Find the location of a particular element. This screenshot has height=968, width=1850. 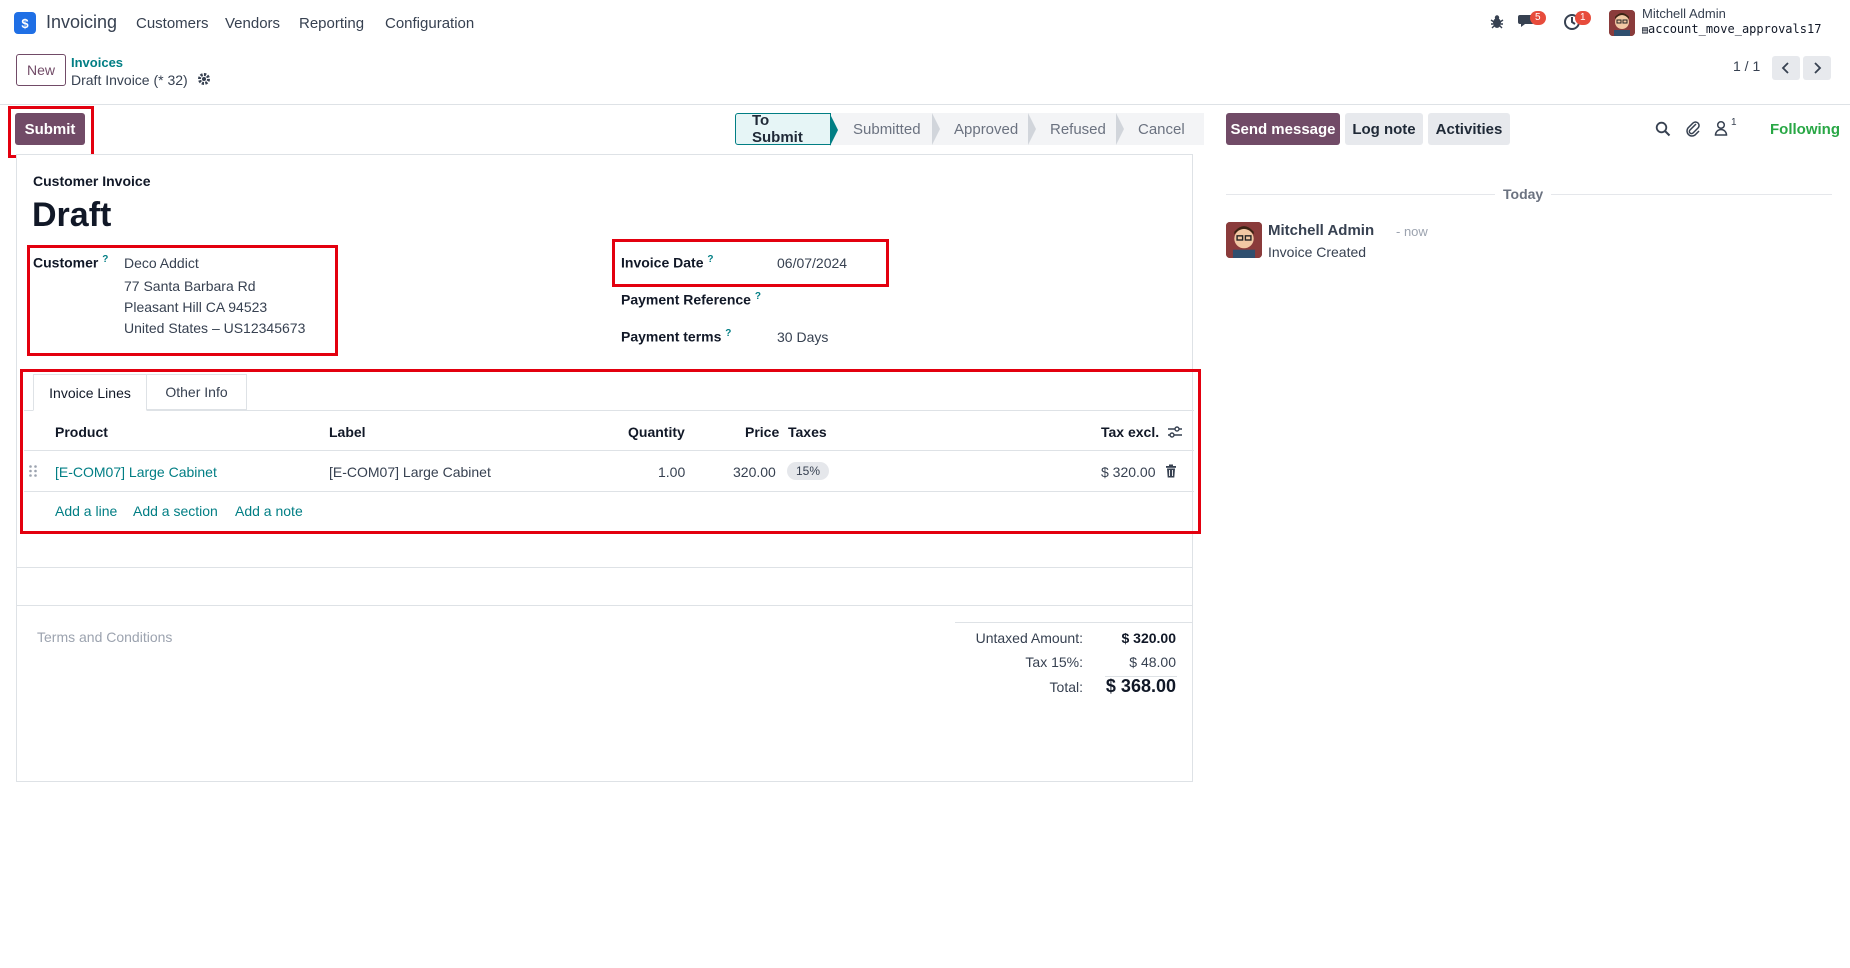

column-header-price: Price is located at coordinates (762, 432).